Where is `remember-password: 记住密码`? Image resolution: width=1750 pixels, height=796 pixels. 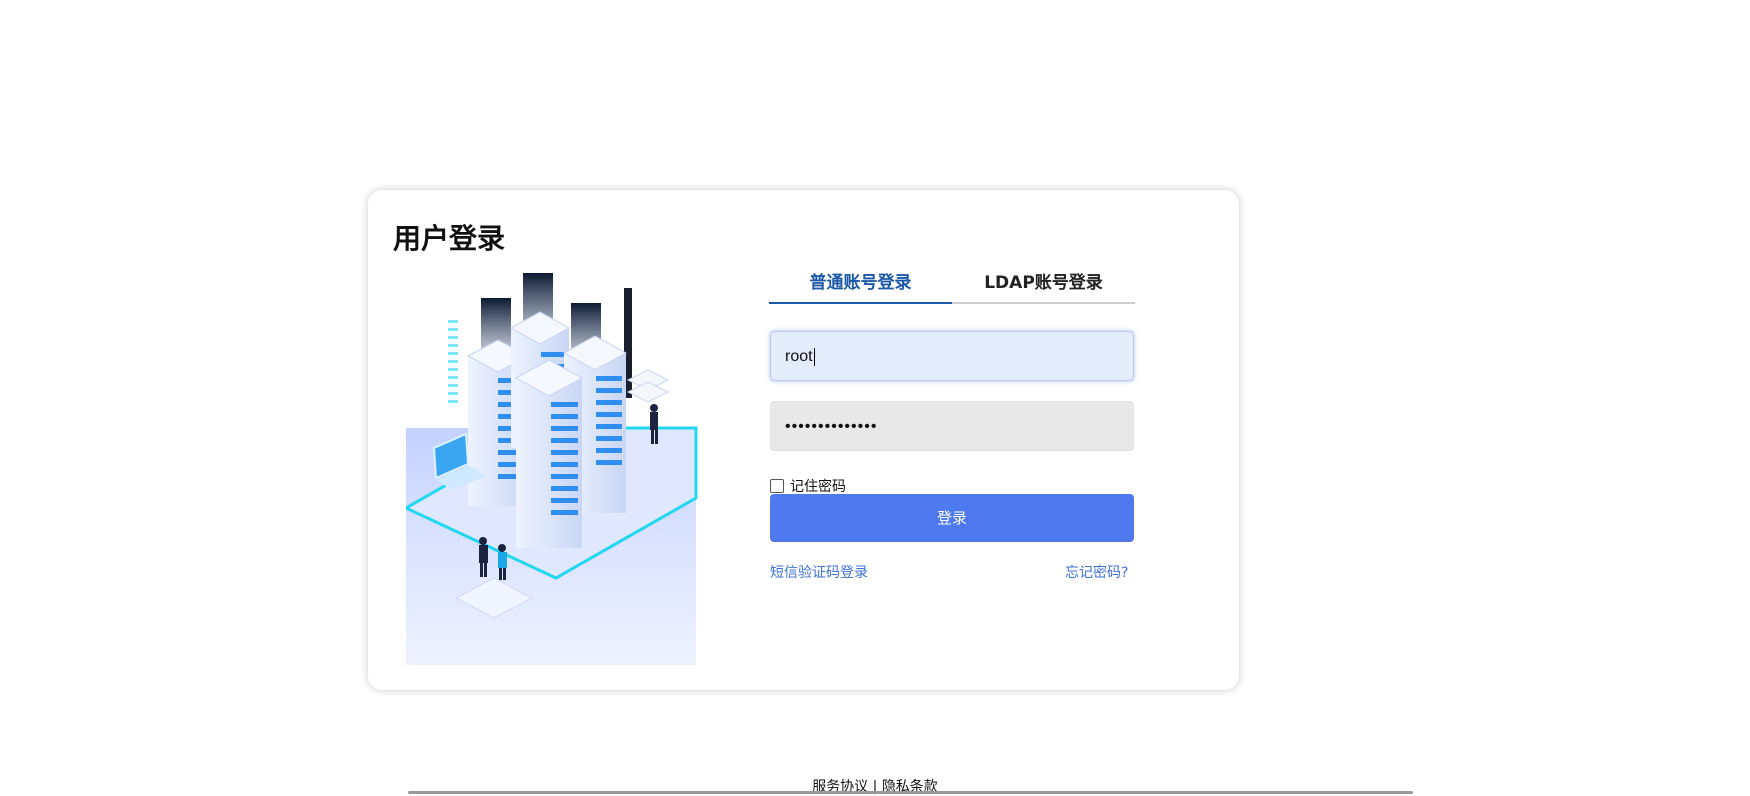 remember-password: 记住密码 is located at coordinates (808, 486).